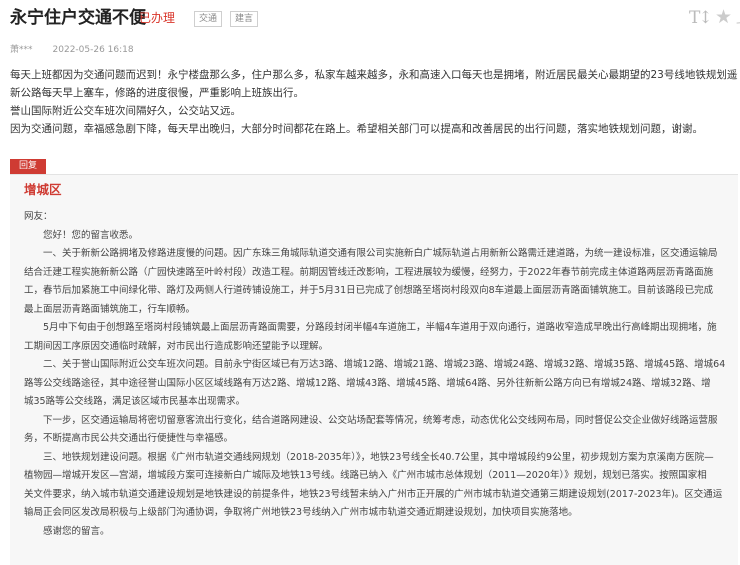 The width and height of the screenshot is (740, 565). I want to click on share-icon: ⤴, so click(738, 17).